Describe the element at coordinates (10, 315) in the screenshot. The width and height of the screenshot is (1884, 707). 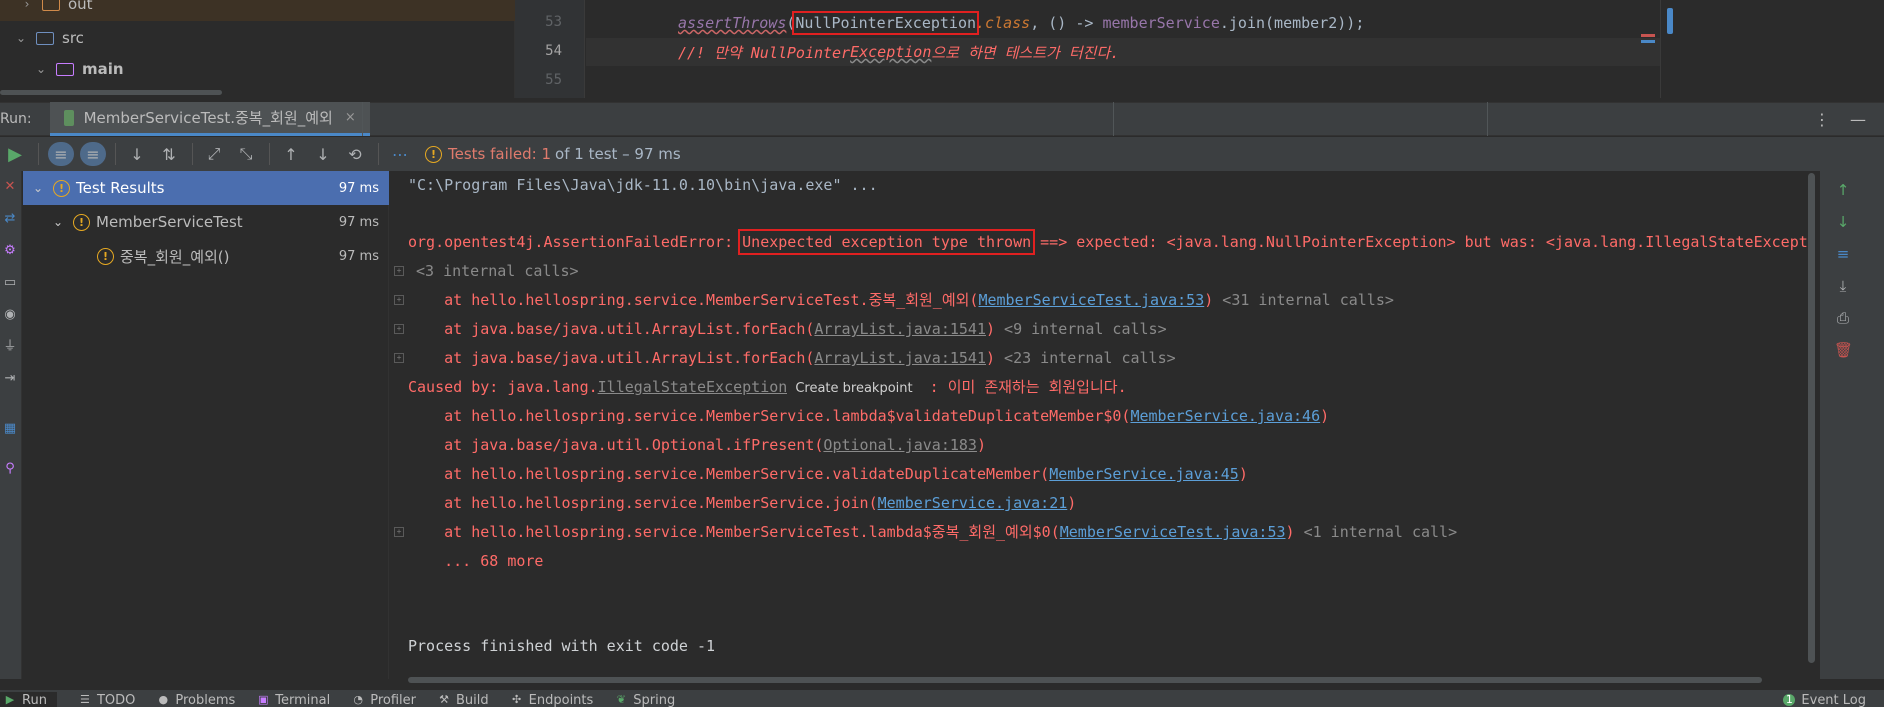
I see `camera-icon: ◉` at that location.